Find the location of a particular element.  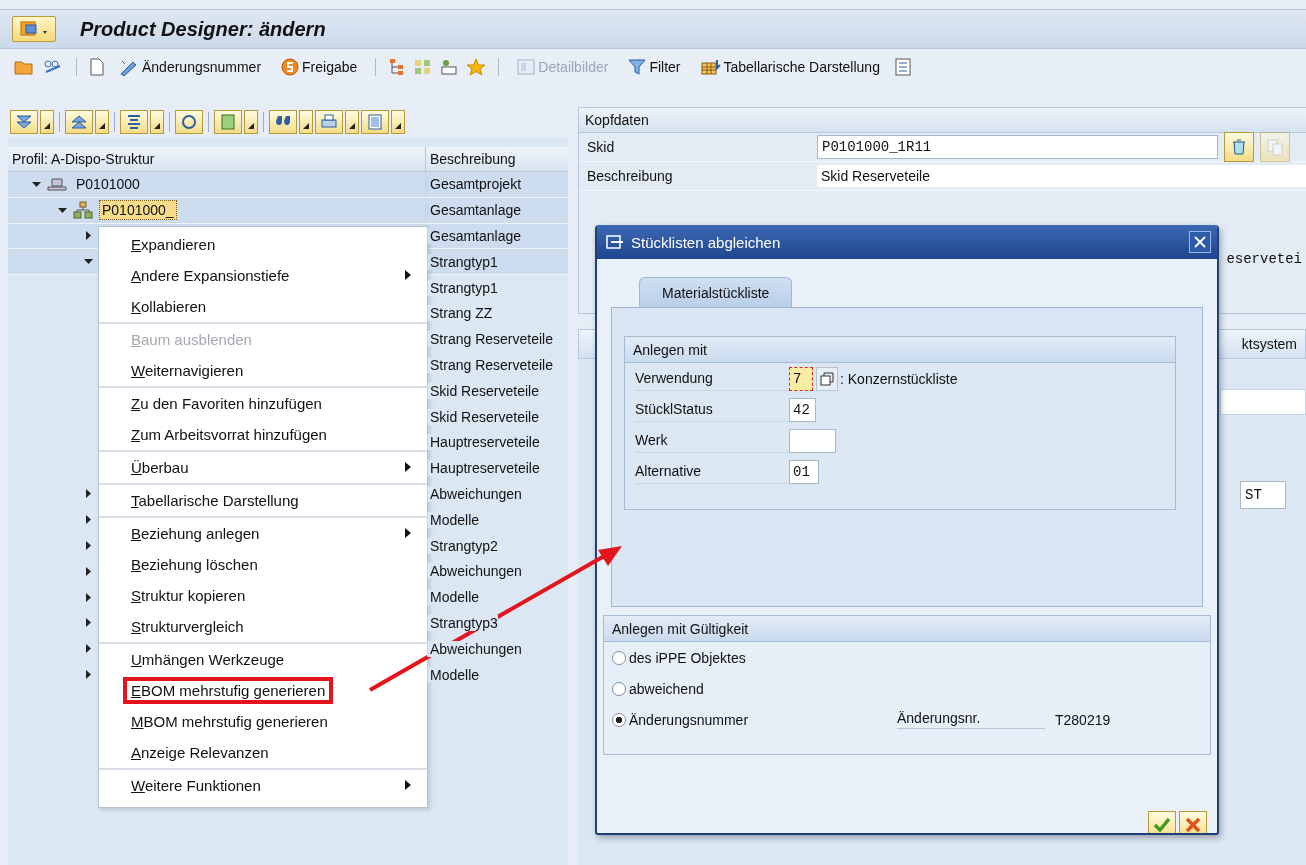

menu-item: Kollabieren is located at coordinates (263, 306).